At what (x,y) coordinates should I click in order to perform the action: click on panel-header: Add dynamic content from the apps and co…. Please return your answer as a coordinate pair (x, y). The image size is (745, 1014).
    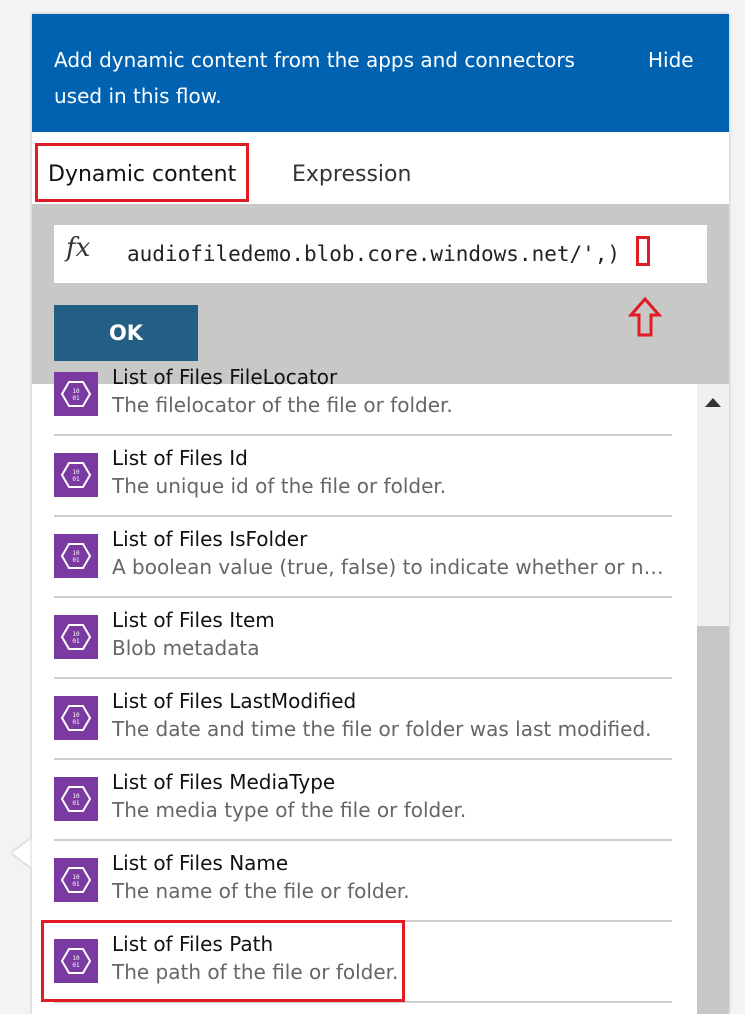
    Looking at the image, I should click on (380, 73).